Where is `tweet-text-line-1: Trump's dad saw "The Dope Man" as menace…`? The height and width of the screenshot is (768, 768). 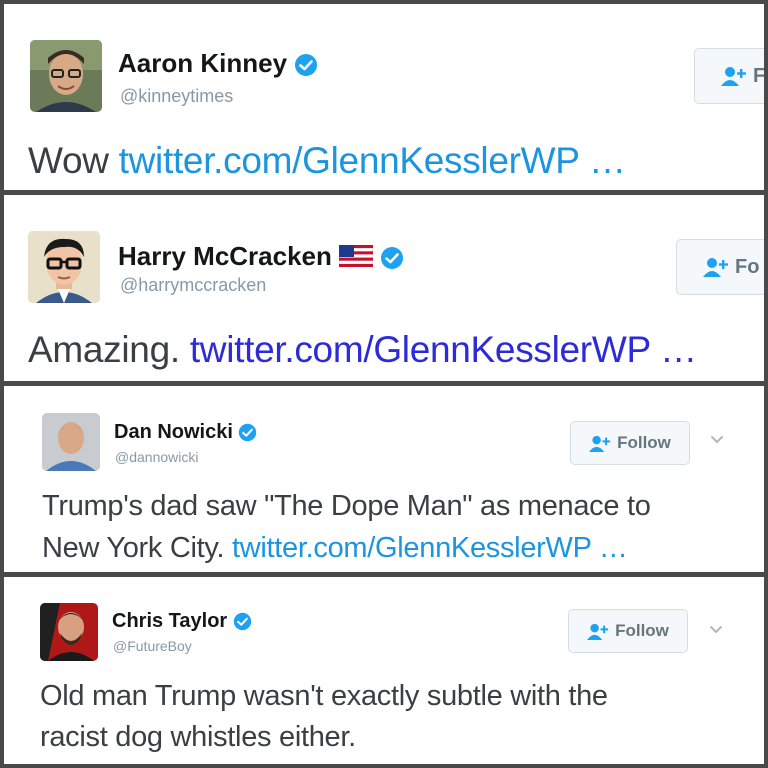 tweet-text-line-1: Trump's dad saw "The Dope Man" as menace… is located at coordinates (346, 506).